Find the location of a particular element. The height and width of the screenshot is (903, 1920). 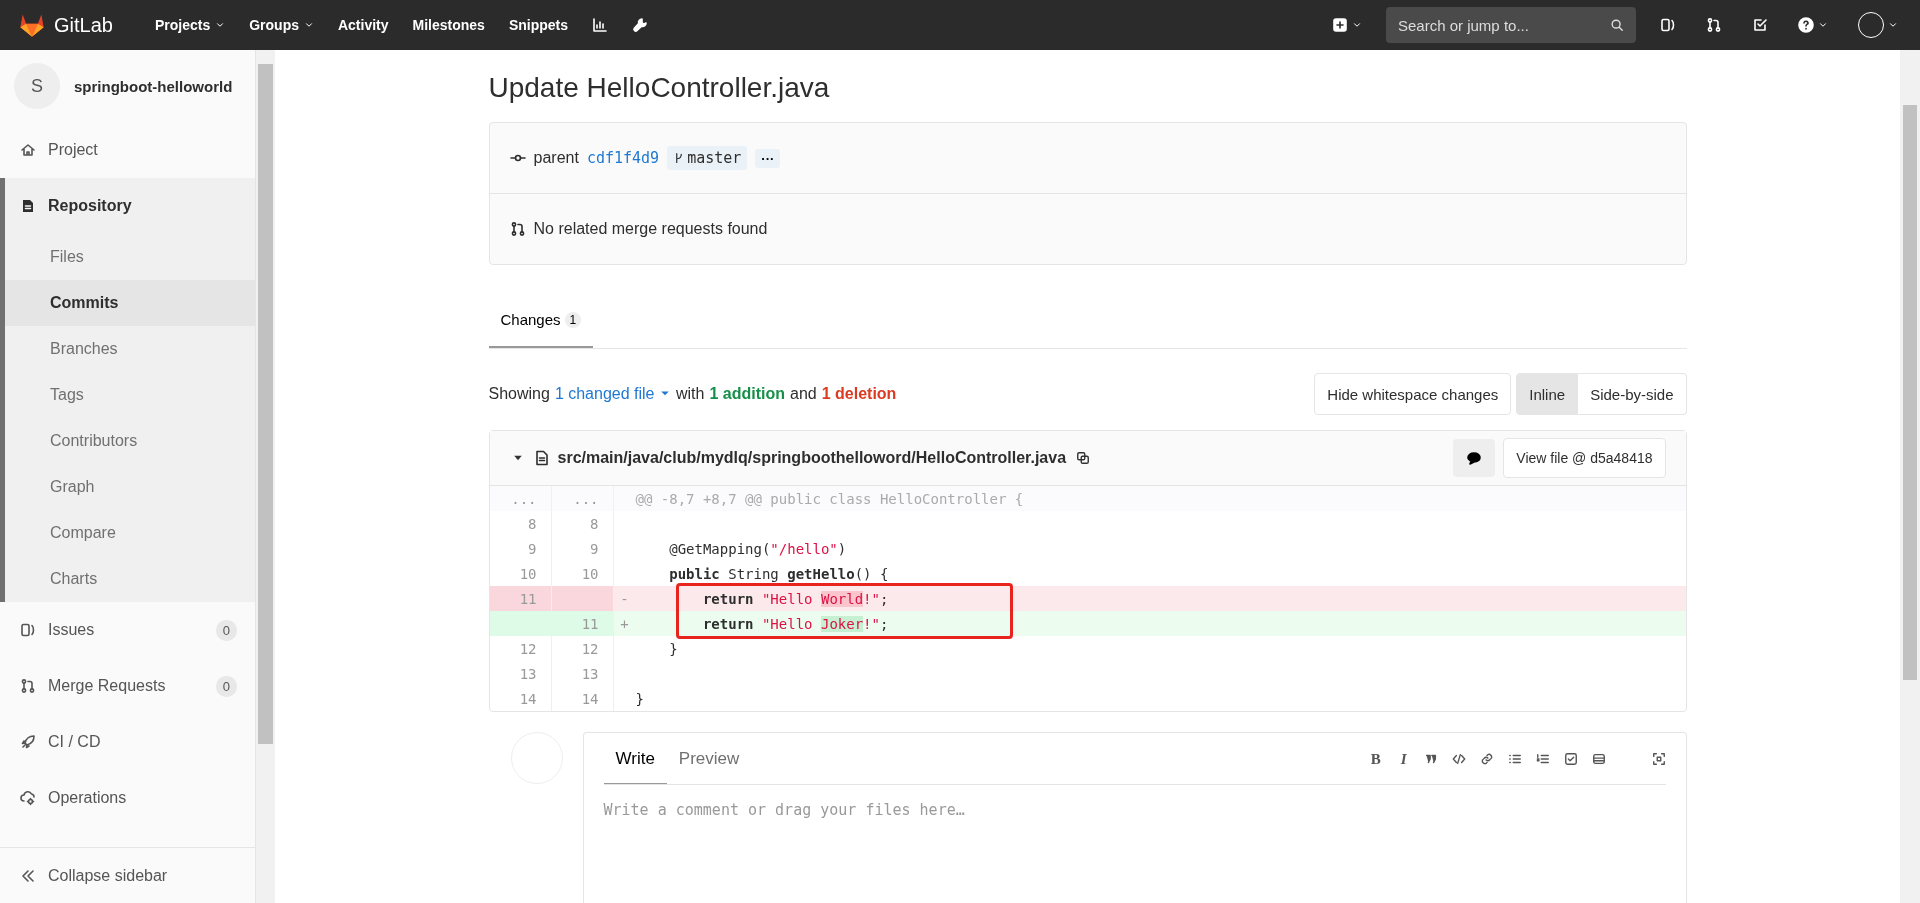

old-line-number: 13 is located at coordinates (520, 673).